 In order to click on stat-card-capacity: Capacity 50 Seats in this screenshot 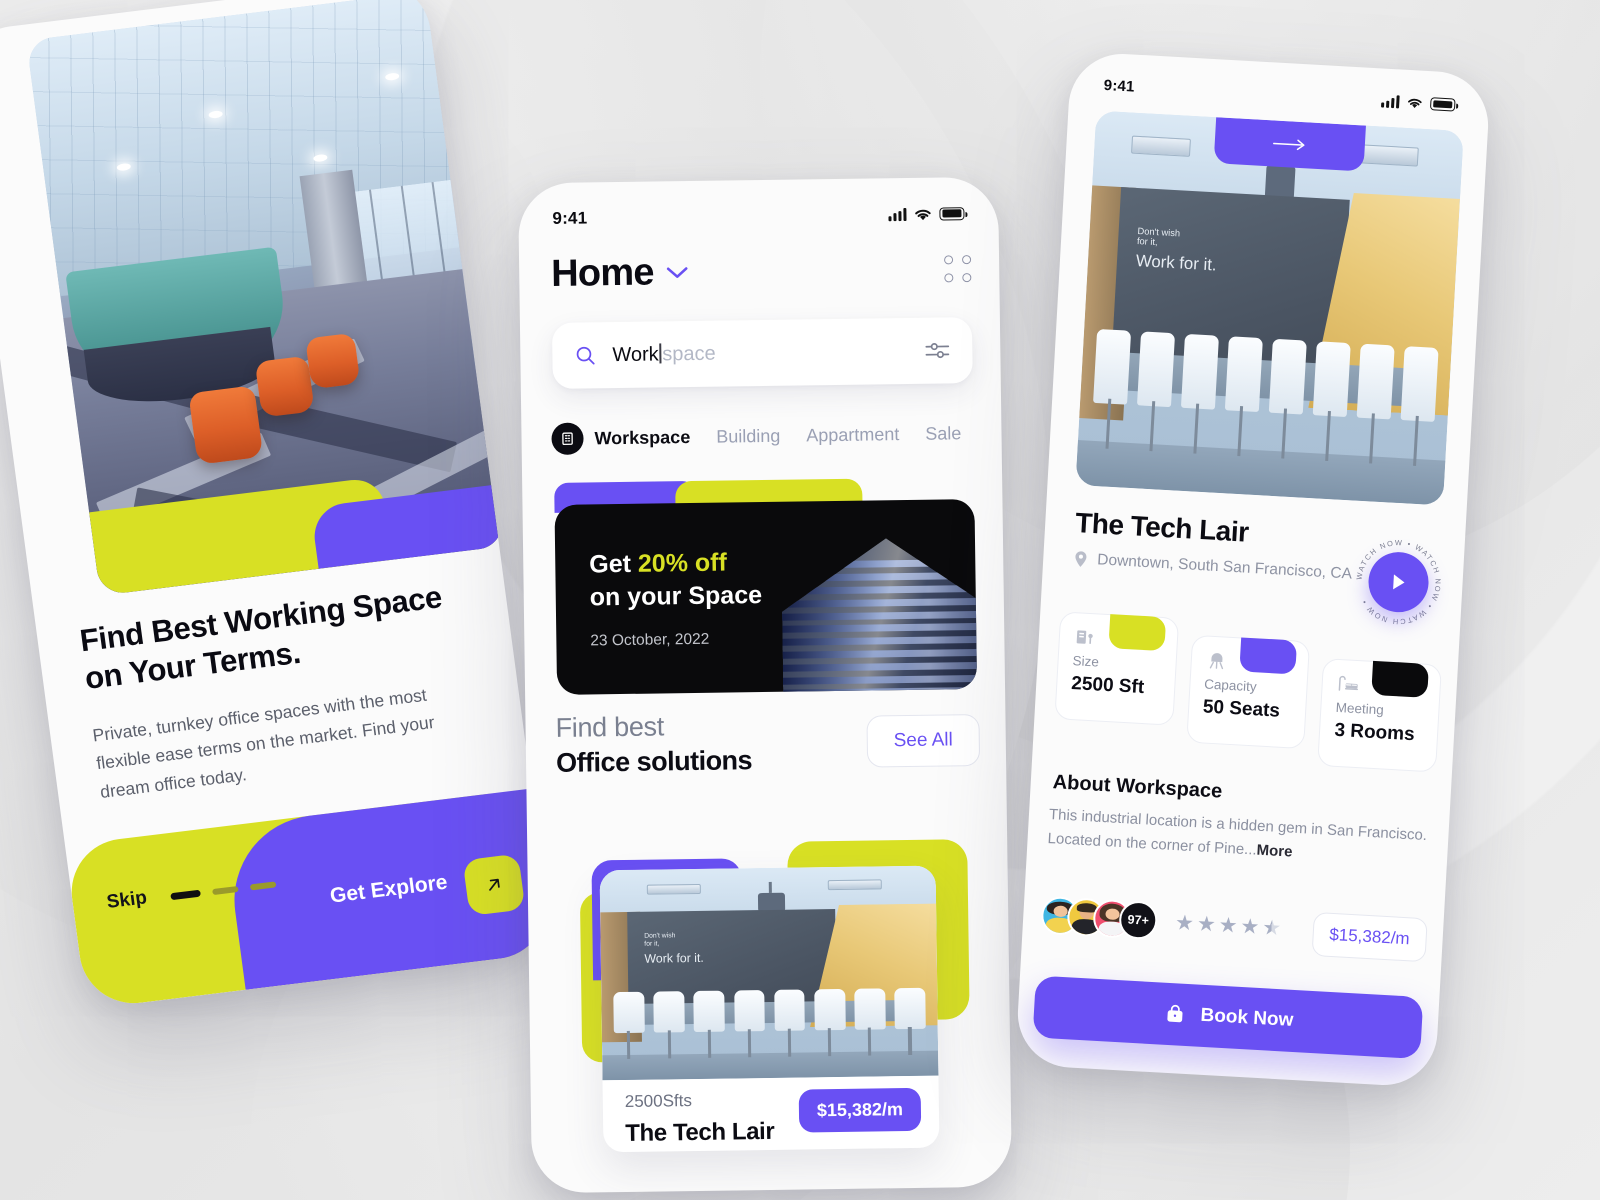, I will do `click(1248, 692)`.